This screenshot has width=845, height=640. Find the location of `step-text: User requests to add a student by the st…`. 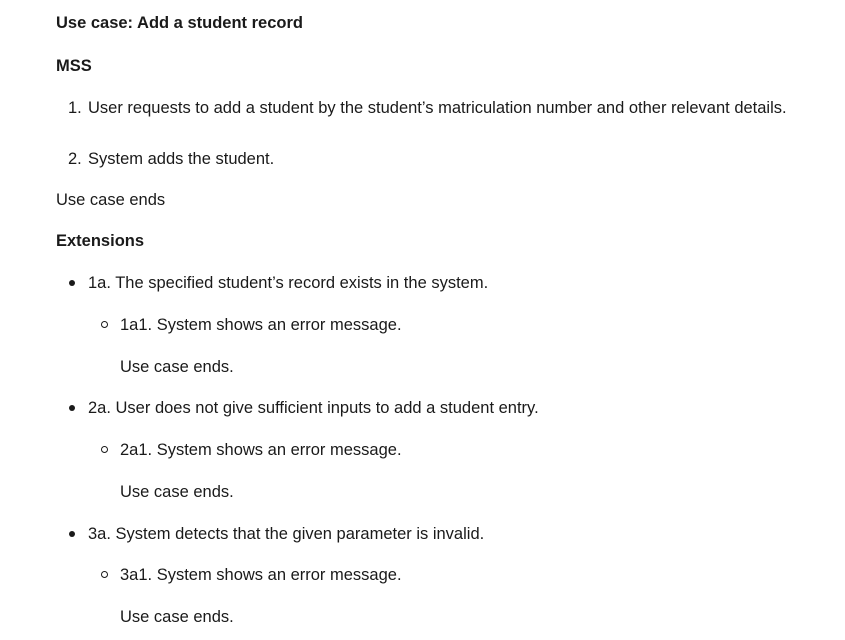

step-text: User requests to add a student by the st… is located at coordinates (437, 108).